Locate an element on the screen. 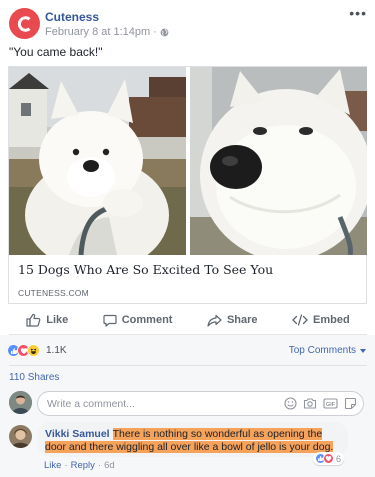 The width and height of the screenshot is (375, 477). comment-button: Comment is located at coordinates (138, 320).